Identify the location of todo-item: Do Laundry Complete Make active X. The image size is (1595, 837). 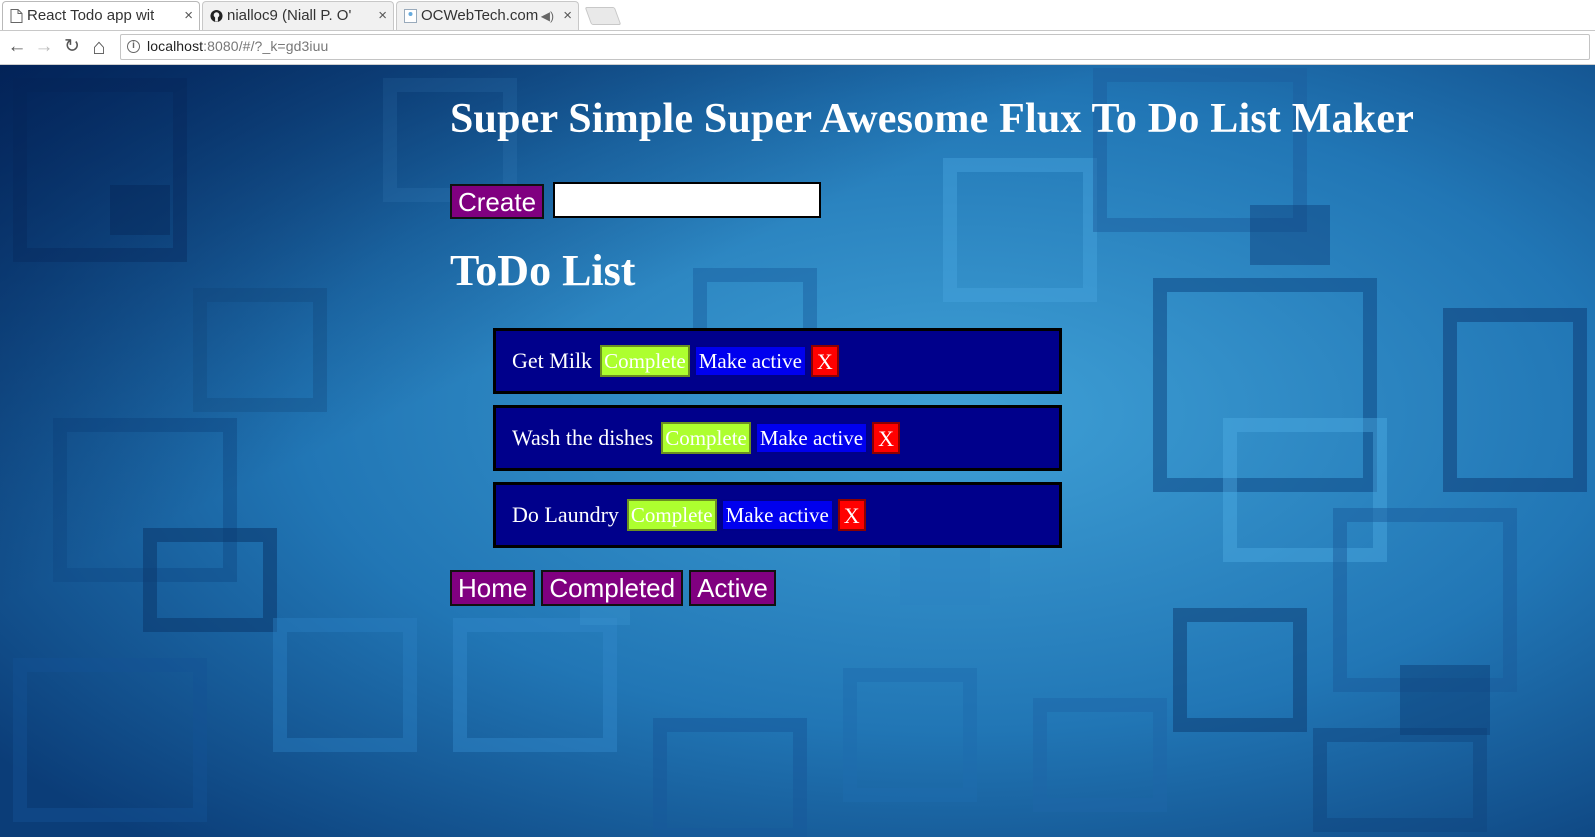
(777, 515).